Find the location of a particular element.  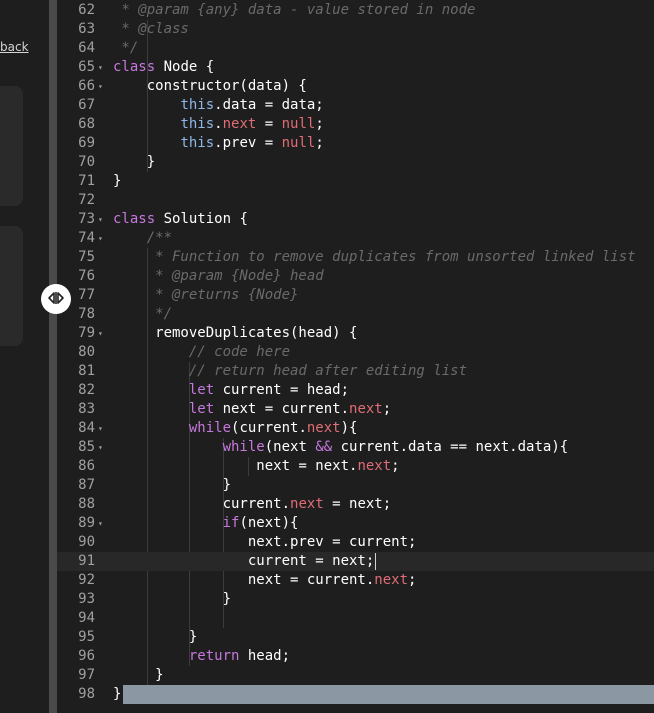

code-line: 92 next = current.next; is located at coordinates (355, 580).